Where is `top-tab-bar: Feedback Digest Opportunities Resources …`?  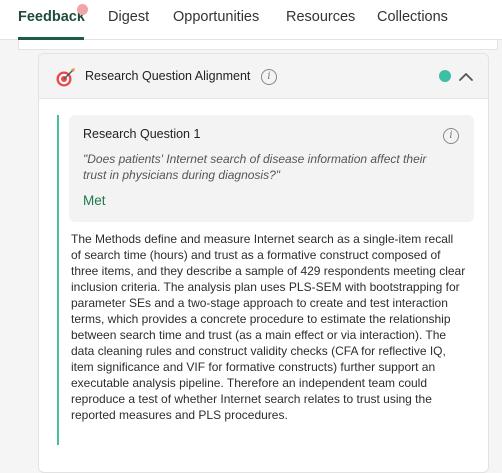
top-tab-bar: Feedback Digest Opportunities Resources … is located at coordinates (251, 20).